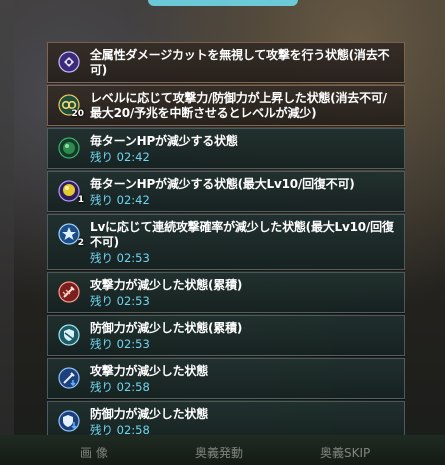  Describe the element at coordinates (240, 62) in the screenshot. I see `effect-description: 全属性ダメージカットを無視して攻撃を行う状態(消去不可)` at that location.